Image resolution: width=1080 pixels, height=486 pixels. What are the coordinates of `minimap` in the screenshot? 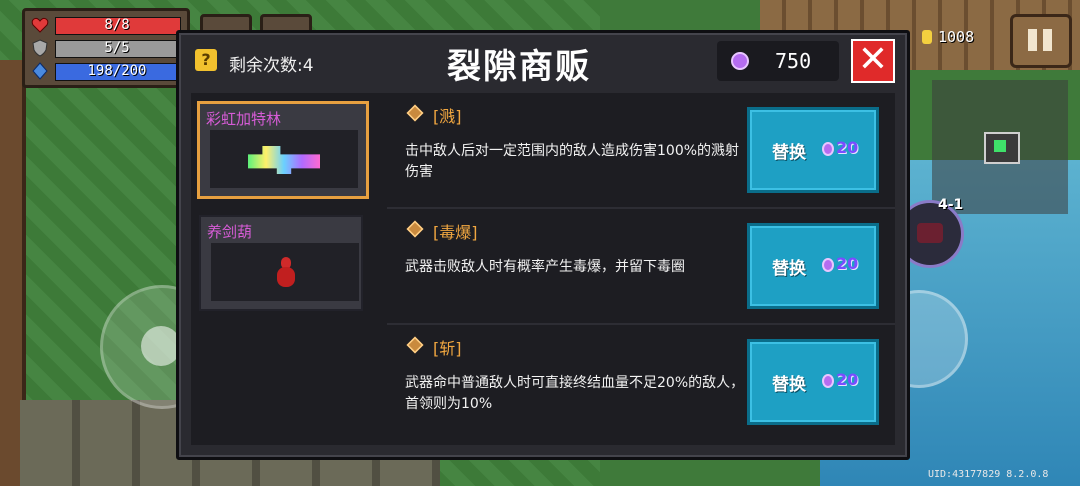 It's located at (1000, 147).